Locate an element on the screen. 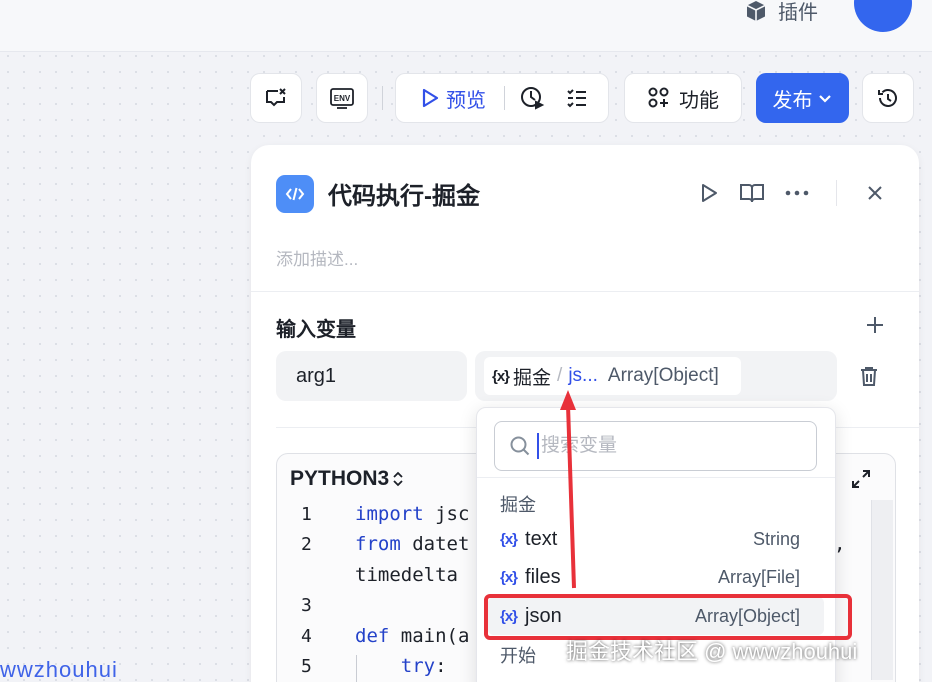 The image size is (932, 682). close-icon is located at coordinates (875, 193).